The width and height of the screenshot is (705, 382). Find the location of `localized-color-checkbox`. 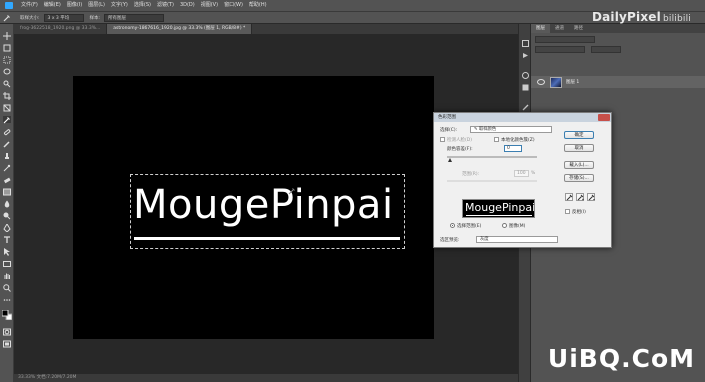

localized-color-checkbox is located at coordinates (496, 139).